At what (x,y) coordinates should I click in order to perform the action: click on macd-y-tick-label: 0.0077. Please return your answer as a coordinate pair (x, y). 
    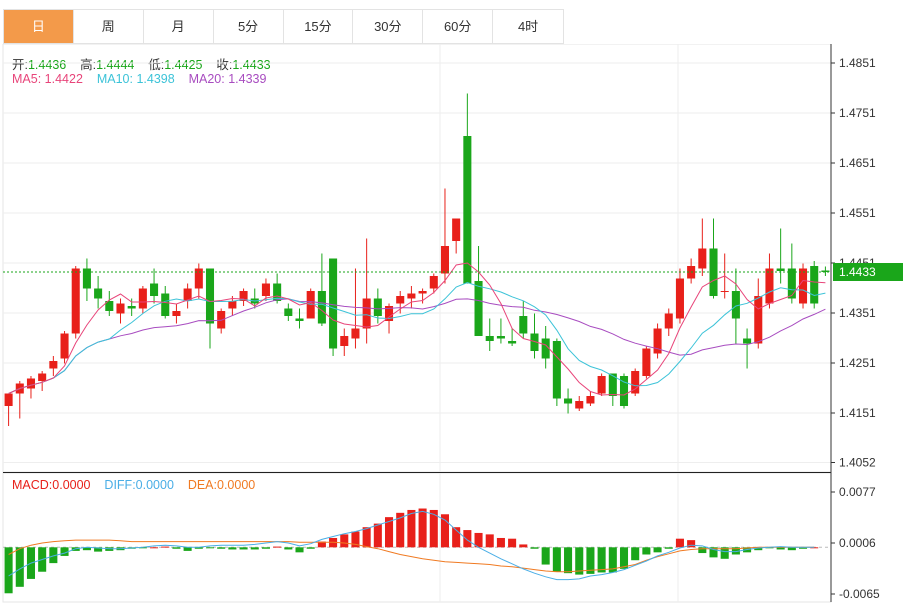
    Looking at the image, I should click on (857, 492).